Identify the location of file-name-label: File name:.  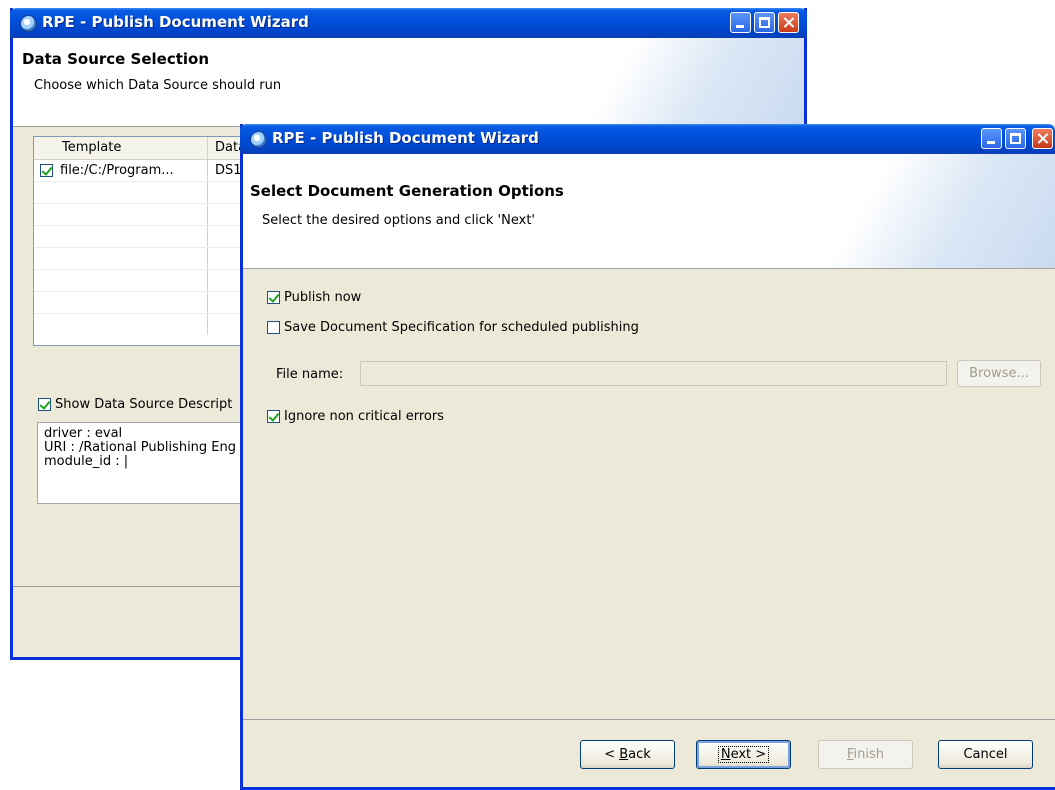
(310, 374).